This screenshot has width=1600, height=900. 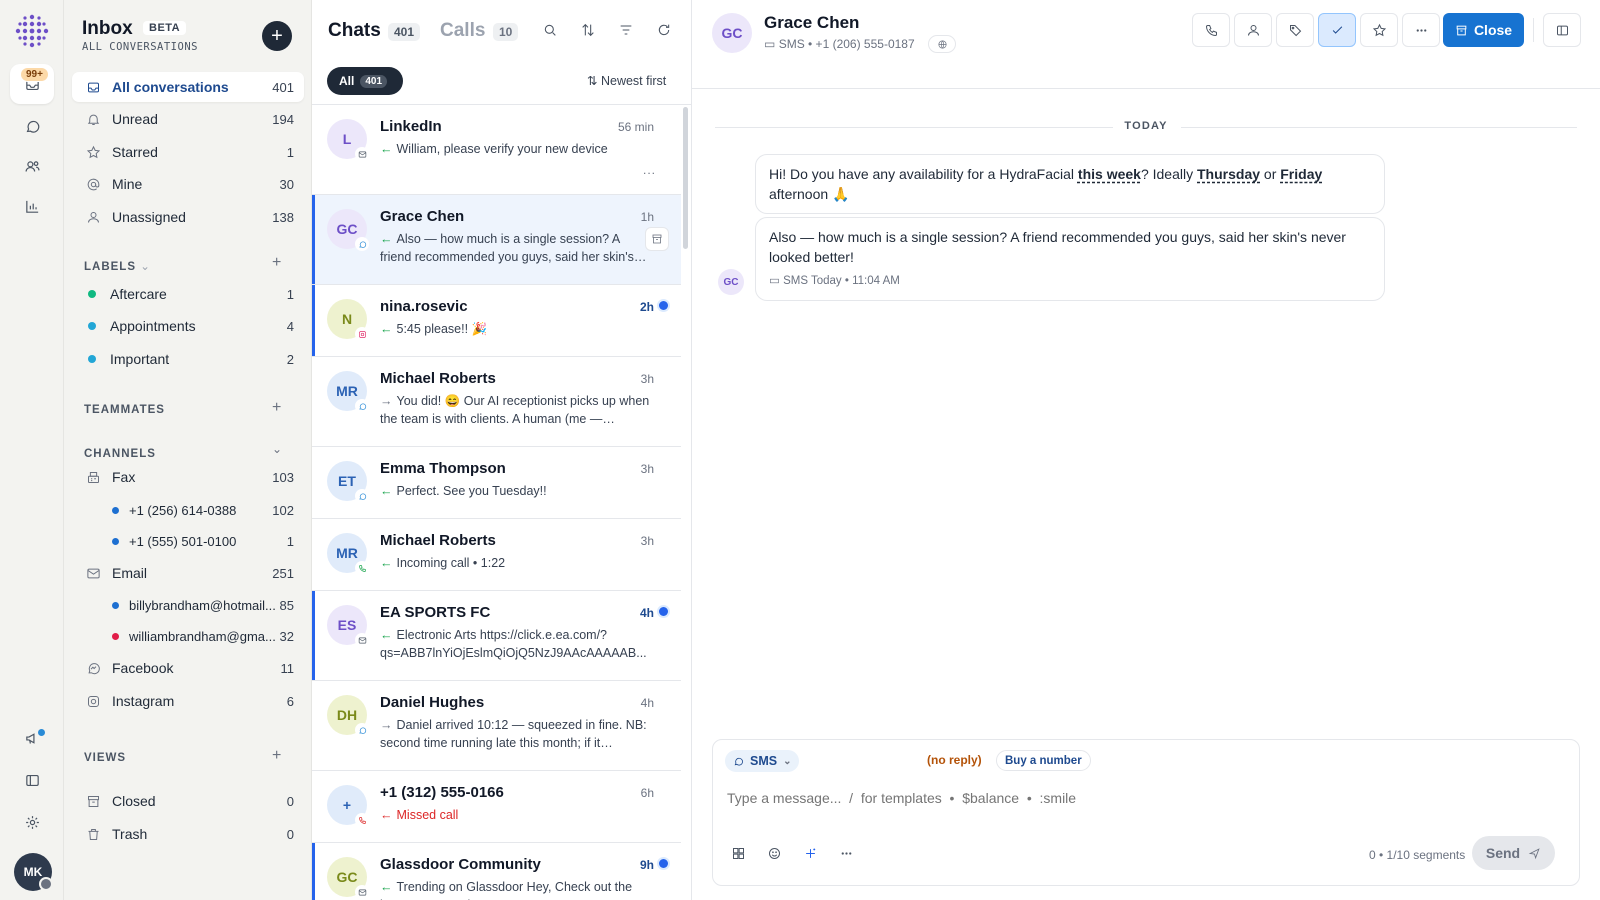 What do you see at coordinates (386, 887) in the screenshot?
I see `direction-arrow-icon: ←` at bounding box center [386, 887].